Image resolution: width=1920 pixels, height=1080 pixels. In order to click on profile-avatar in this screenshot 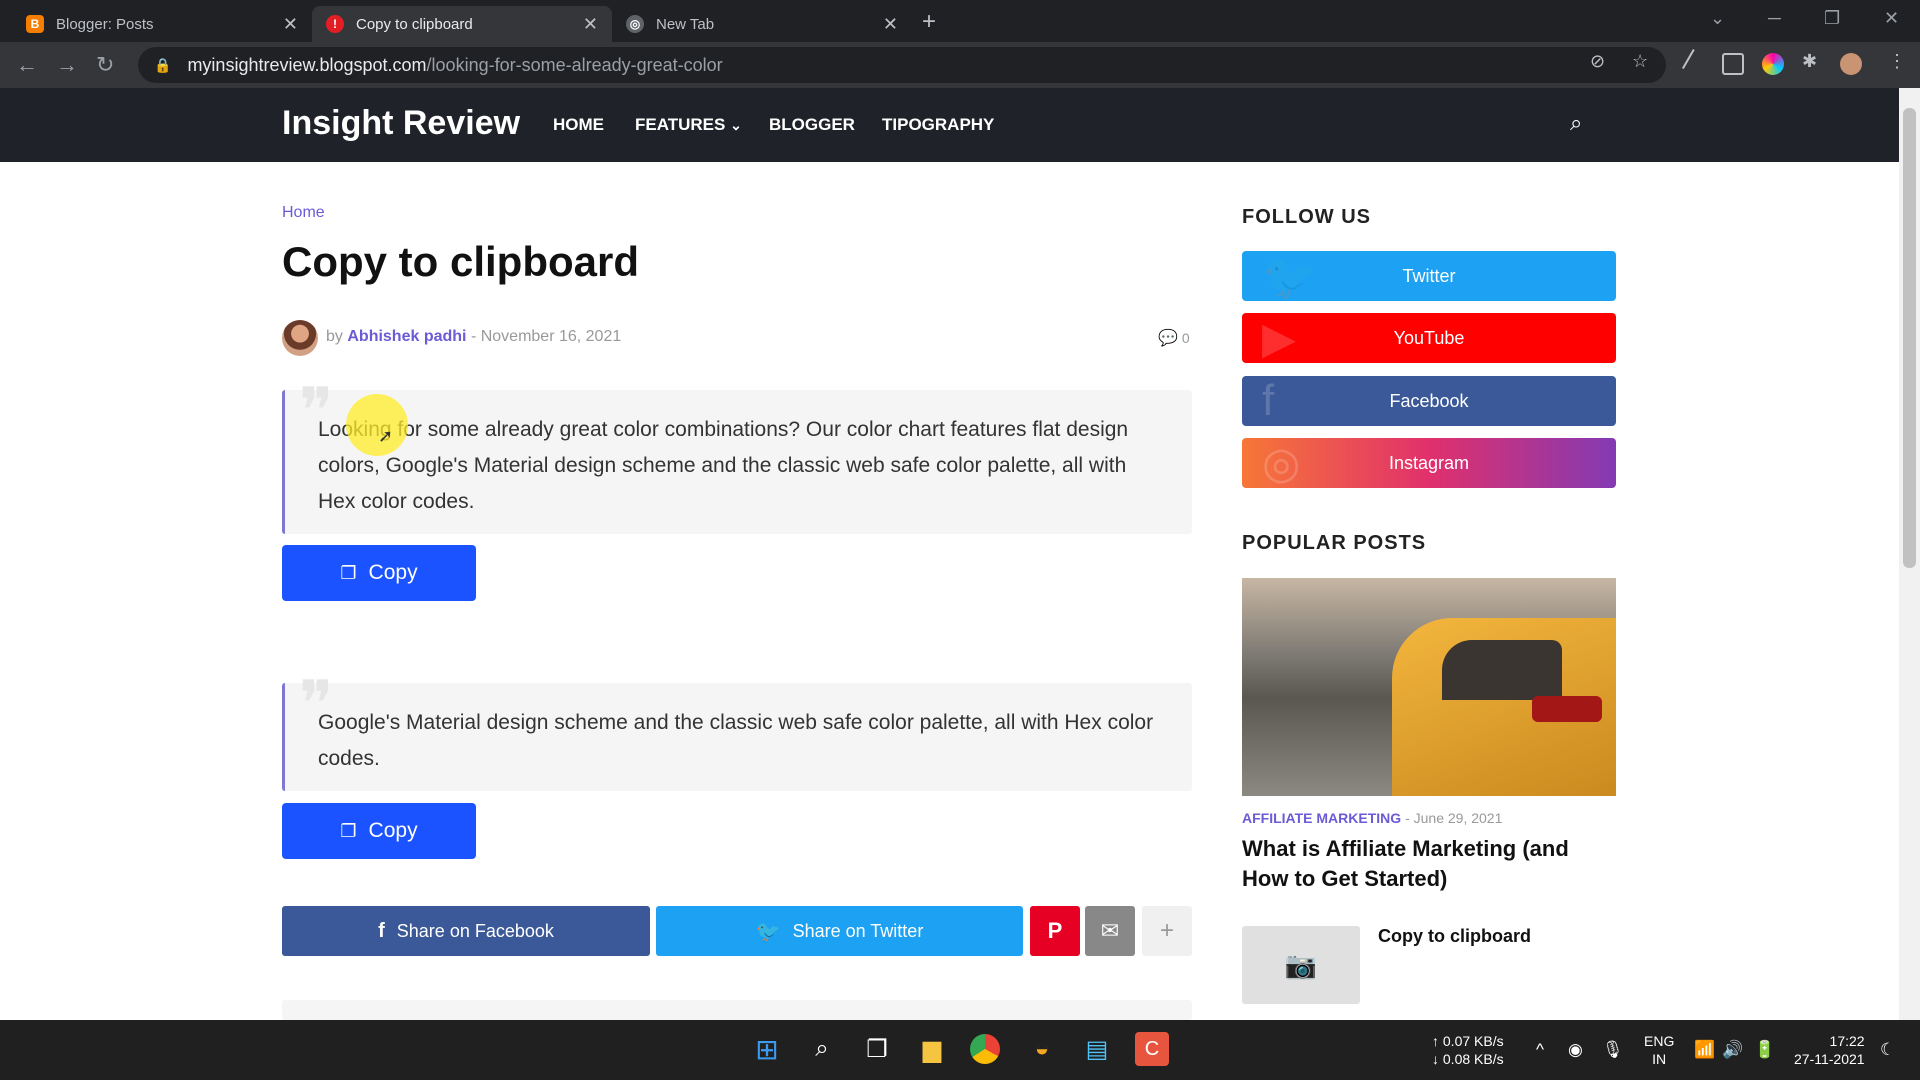, I will do `click(1851, 64)`.